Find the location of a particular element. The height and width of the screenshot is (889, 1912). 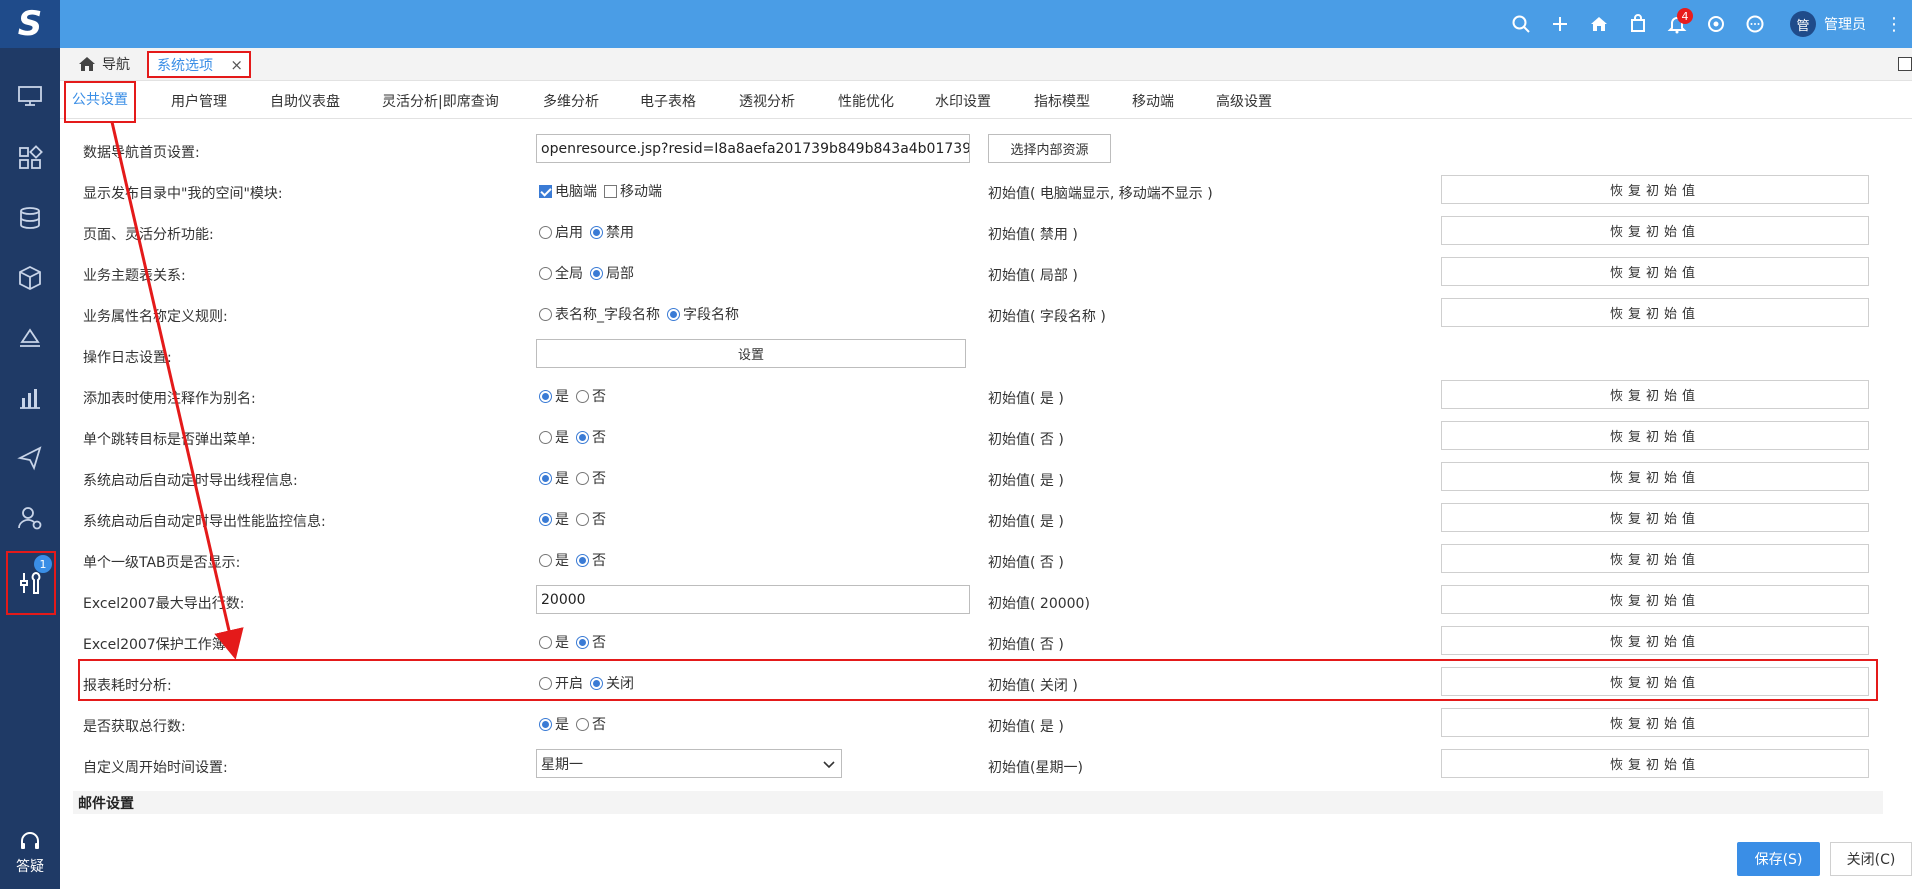

setting-row-flex-analysis: 页面、灵活分析功能: 启用 禁用 初始值( 禁用 ) 恢复初始值 is located at coordinates (978, 232).